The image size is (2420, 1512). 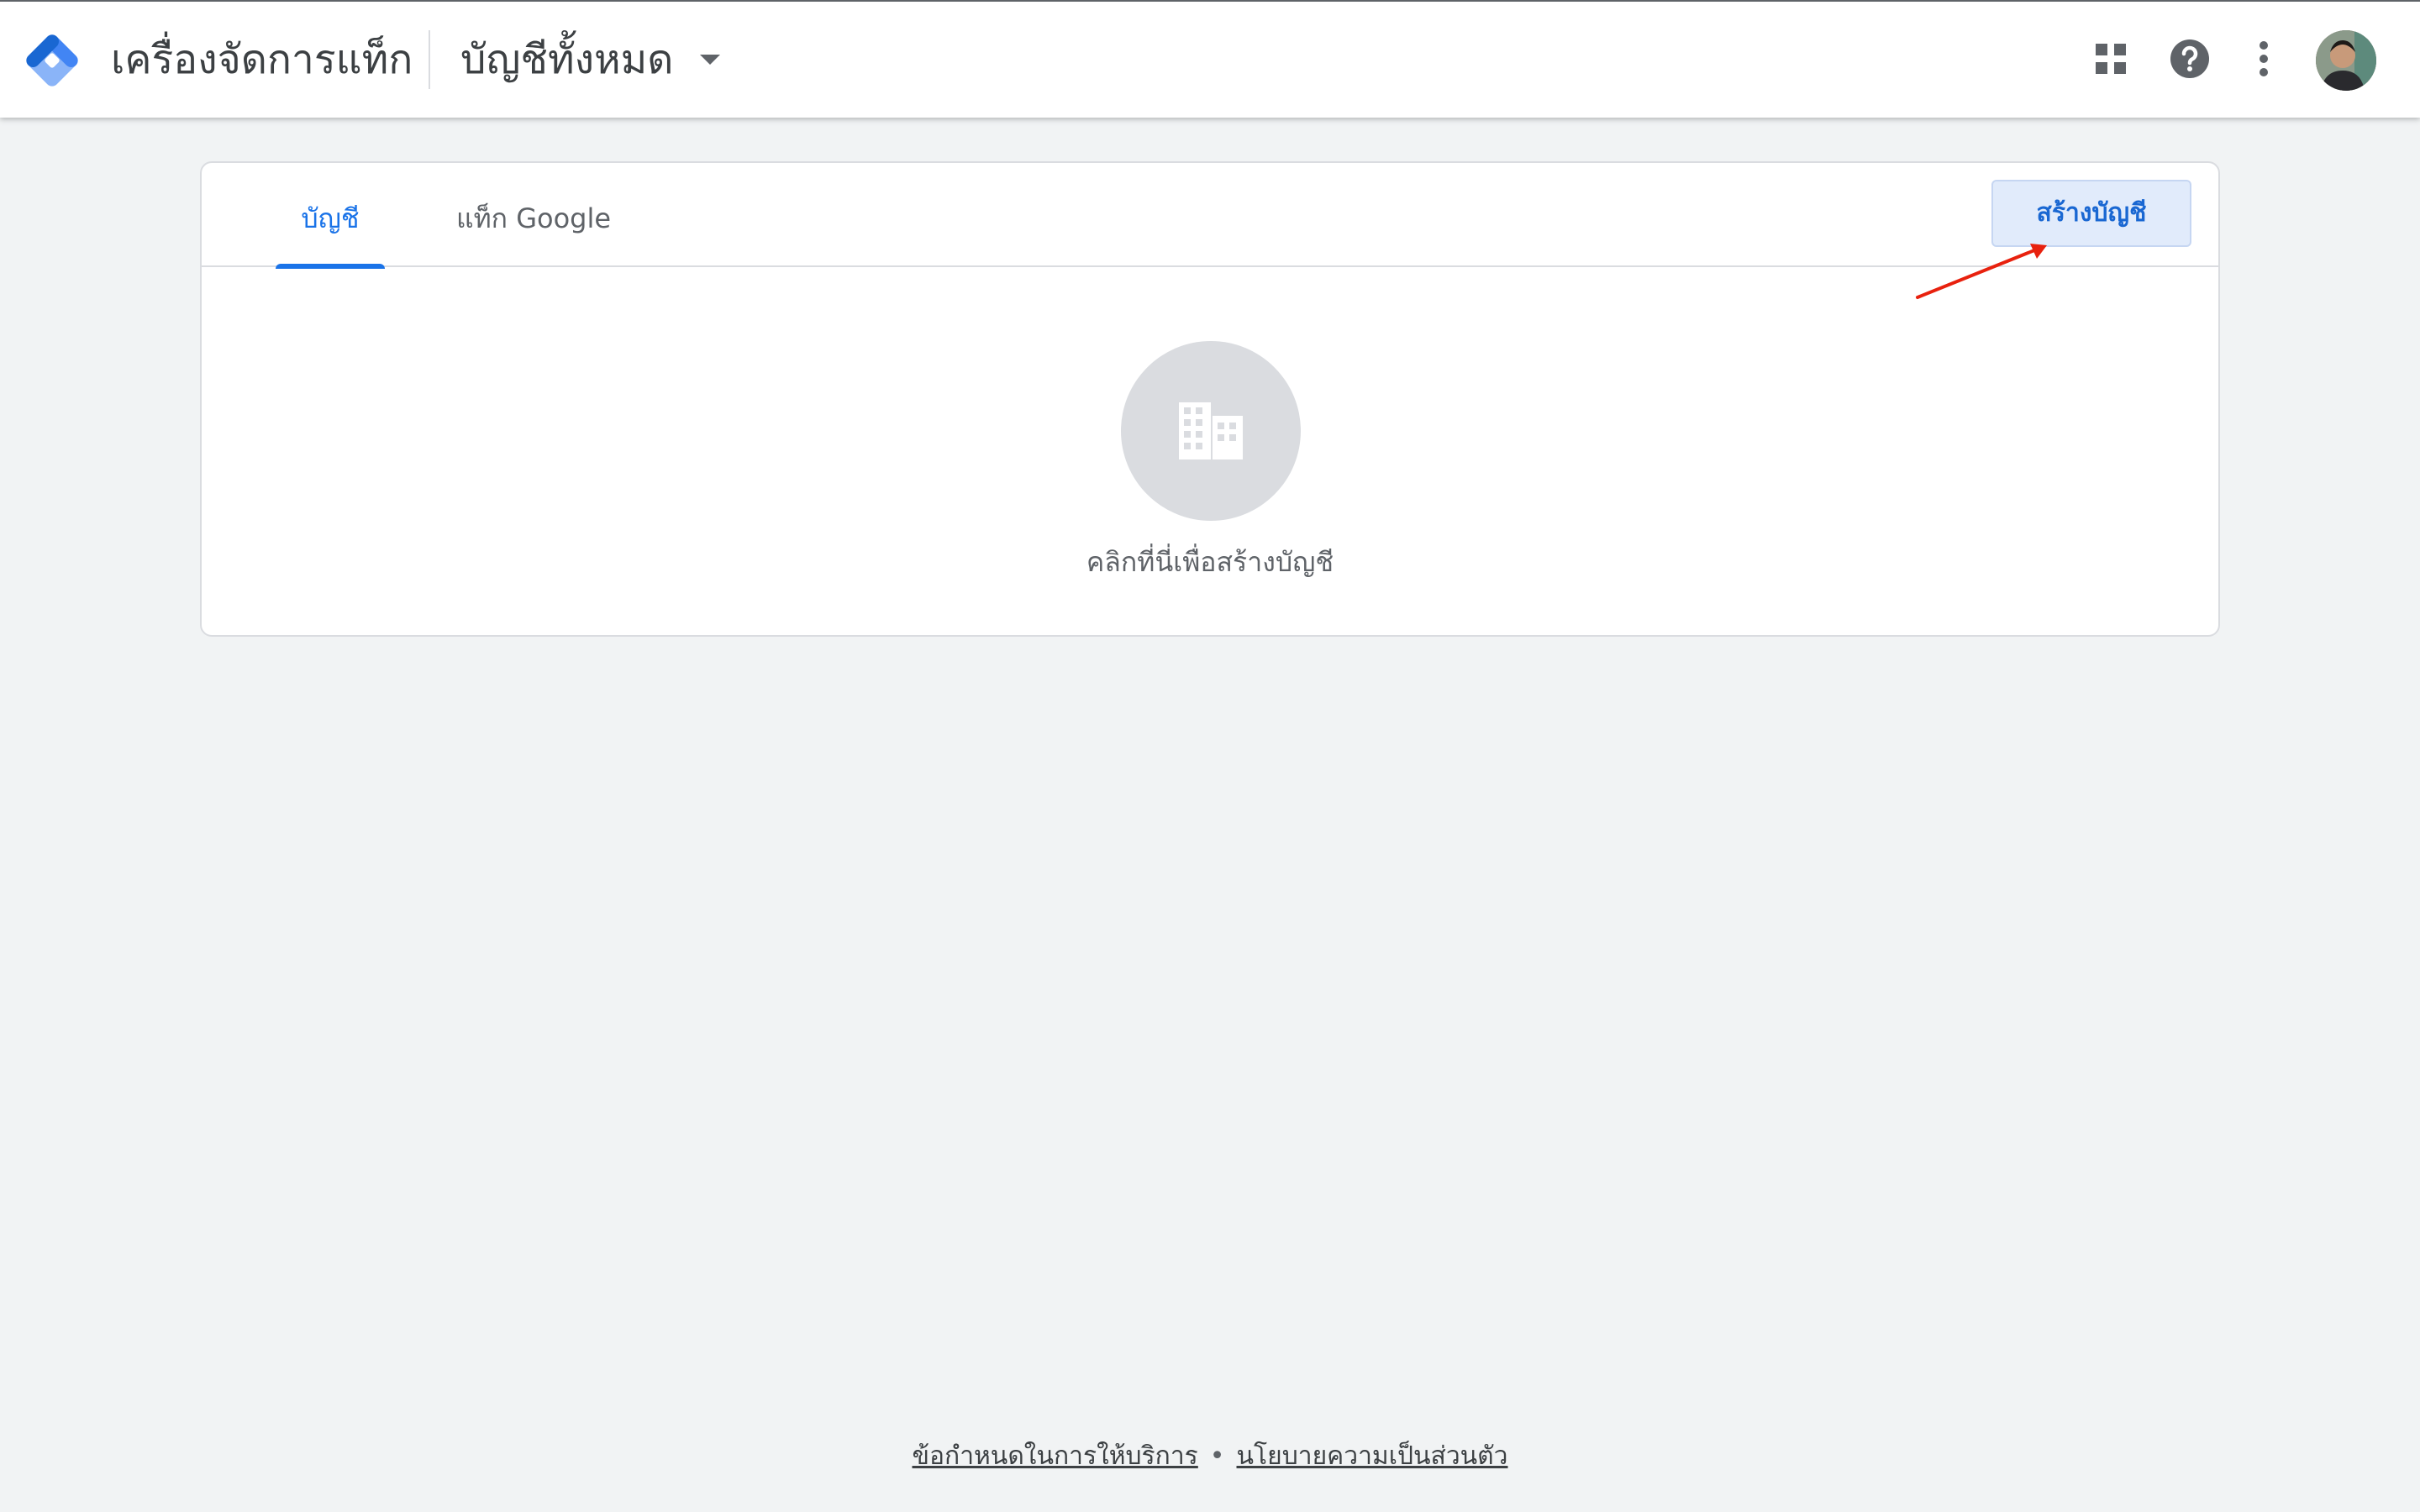 I want to click on tab-google-tags: แท็ก Google, so click(x=534, y=215).